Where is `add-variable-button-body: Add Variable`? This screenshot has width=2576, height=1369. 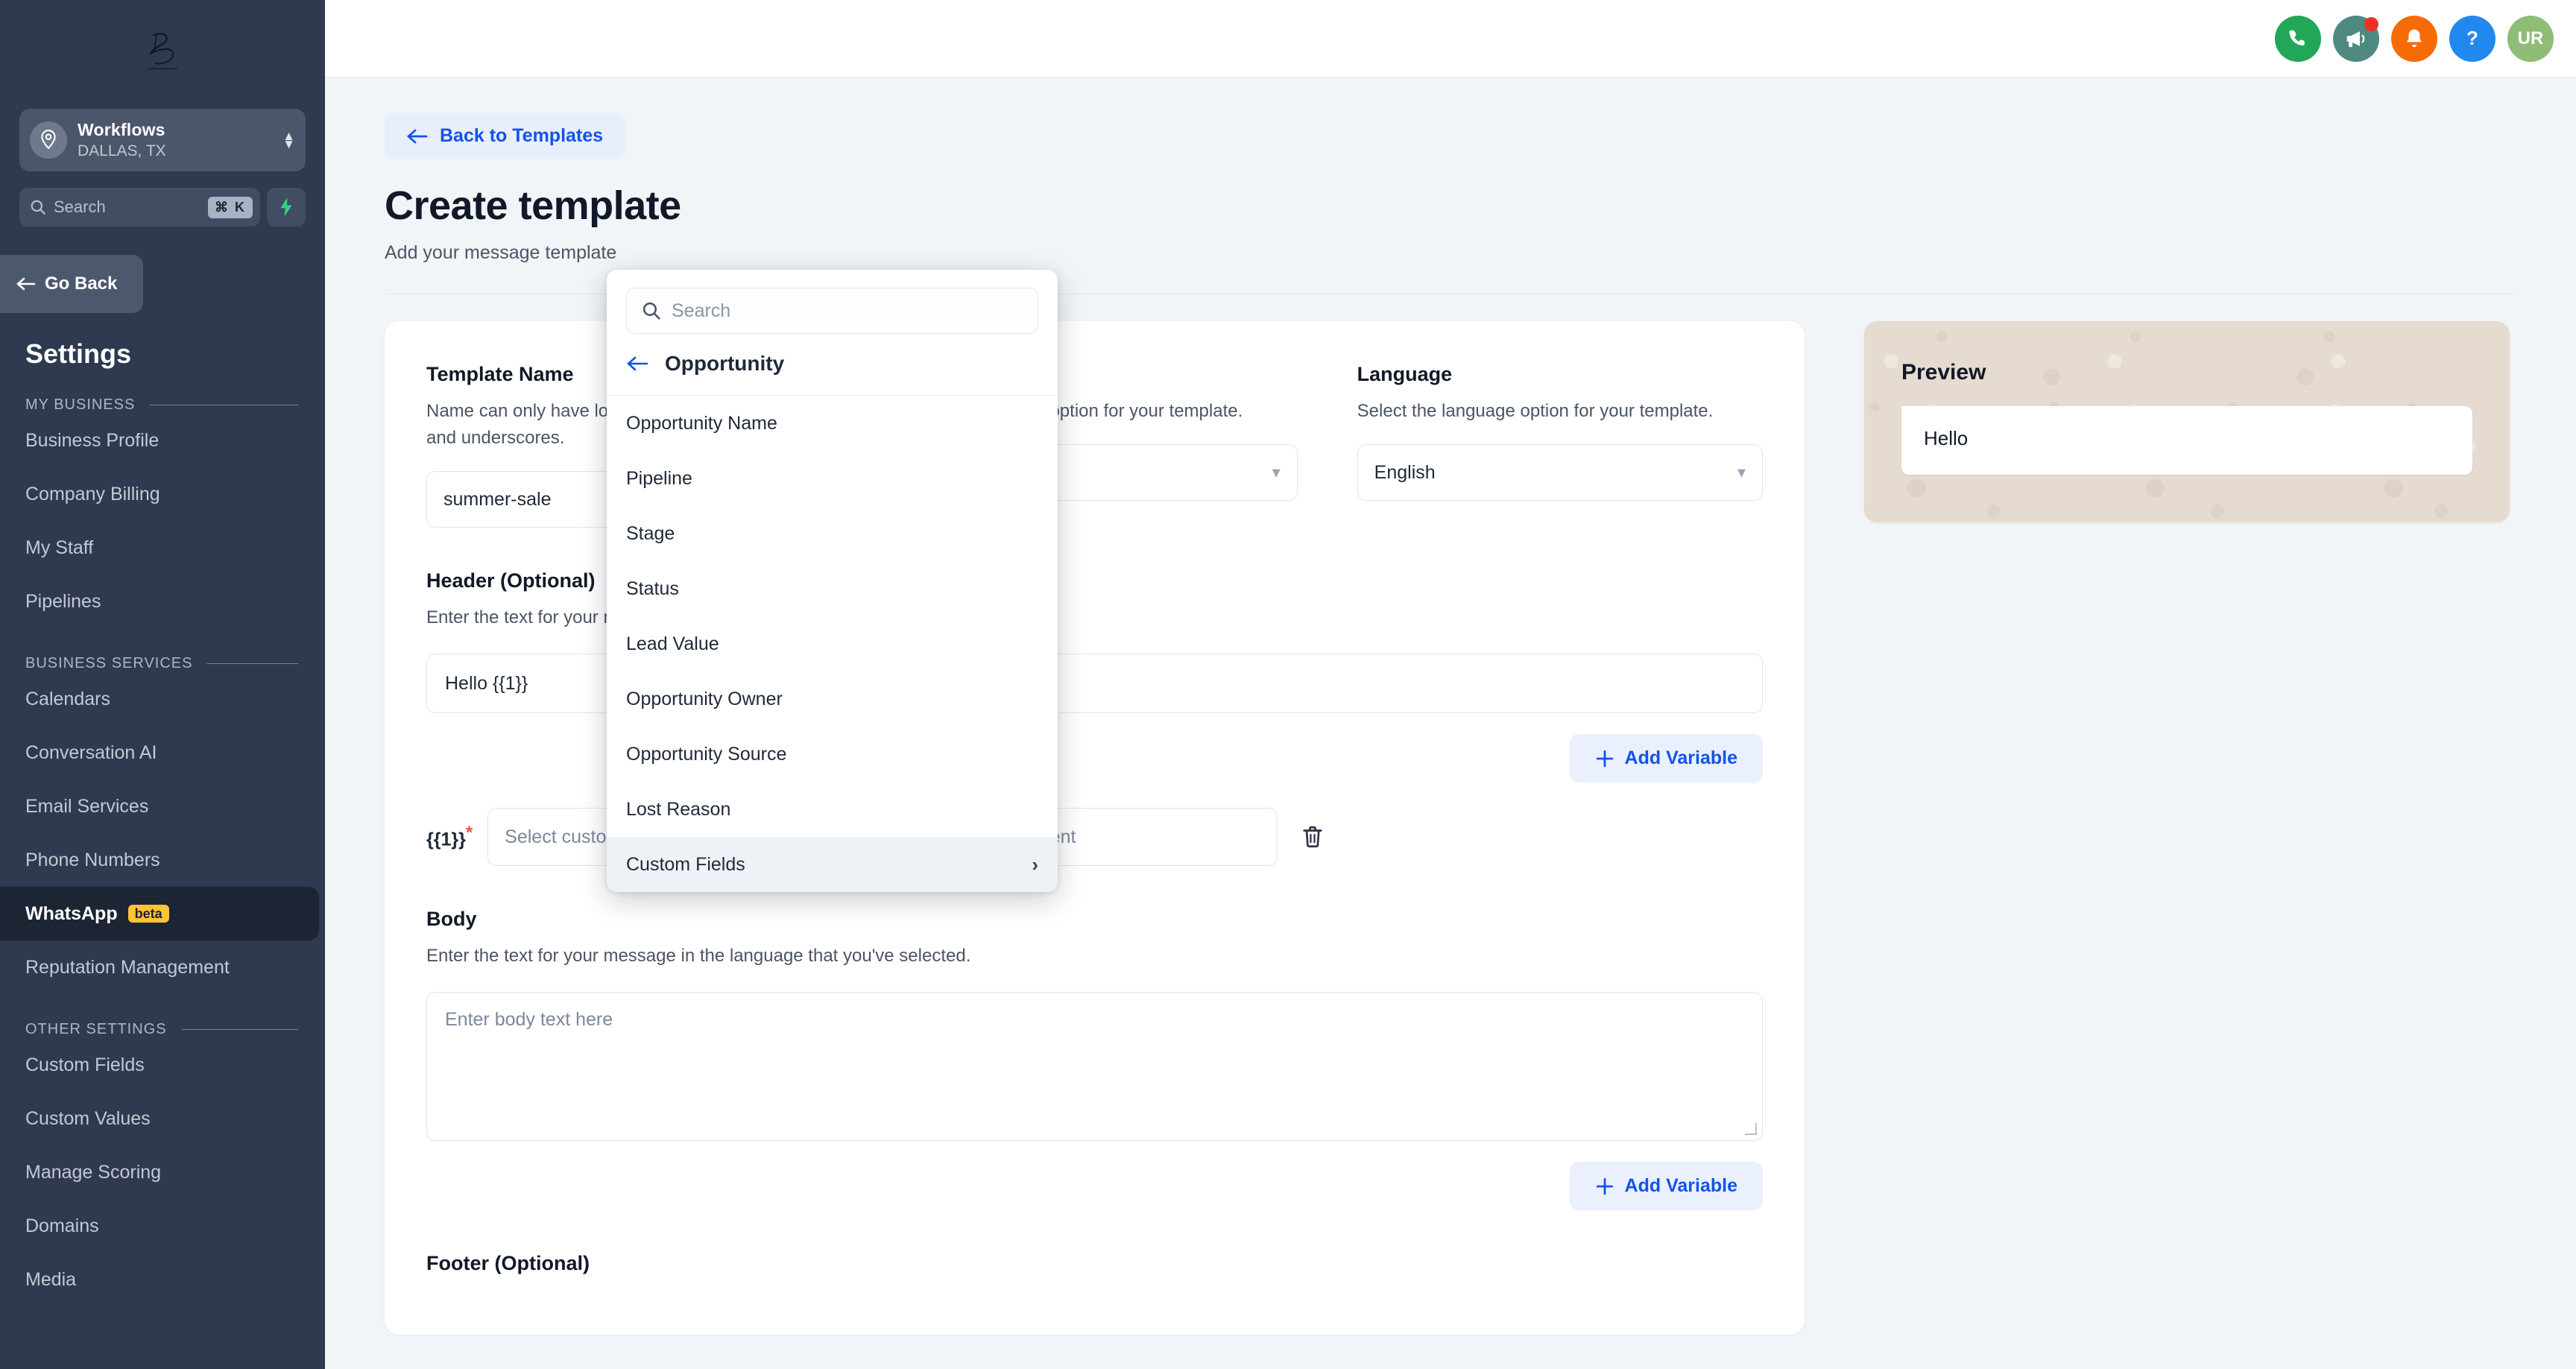
add-variable-button-body: Add Variable is located at coordinates (1666, 1186).